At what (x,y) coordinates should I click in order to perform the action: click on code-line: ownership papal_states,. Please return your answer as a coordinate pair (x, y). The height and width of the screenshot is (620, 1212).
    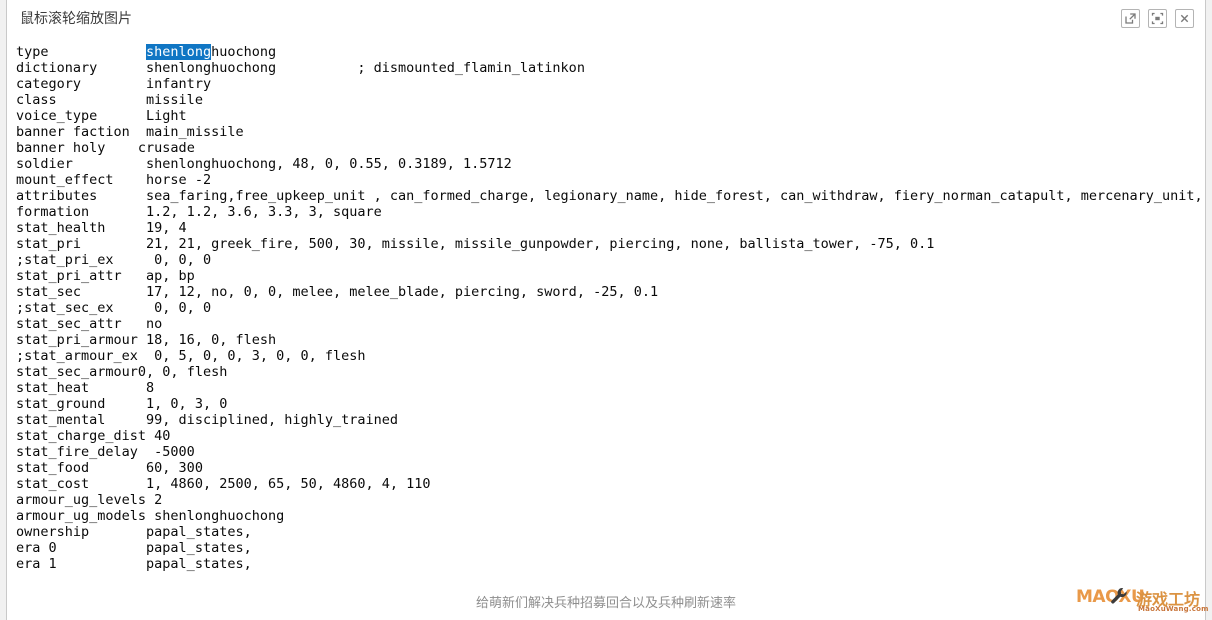
    Looking at the image, I should click on (609, 532).